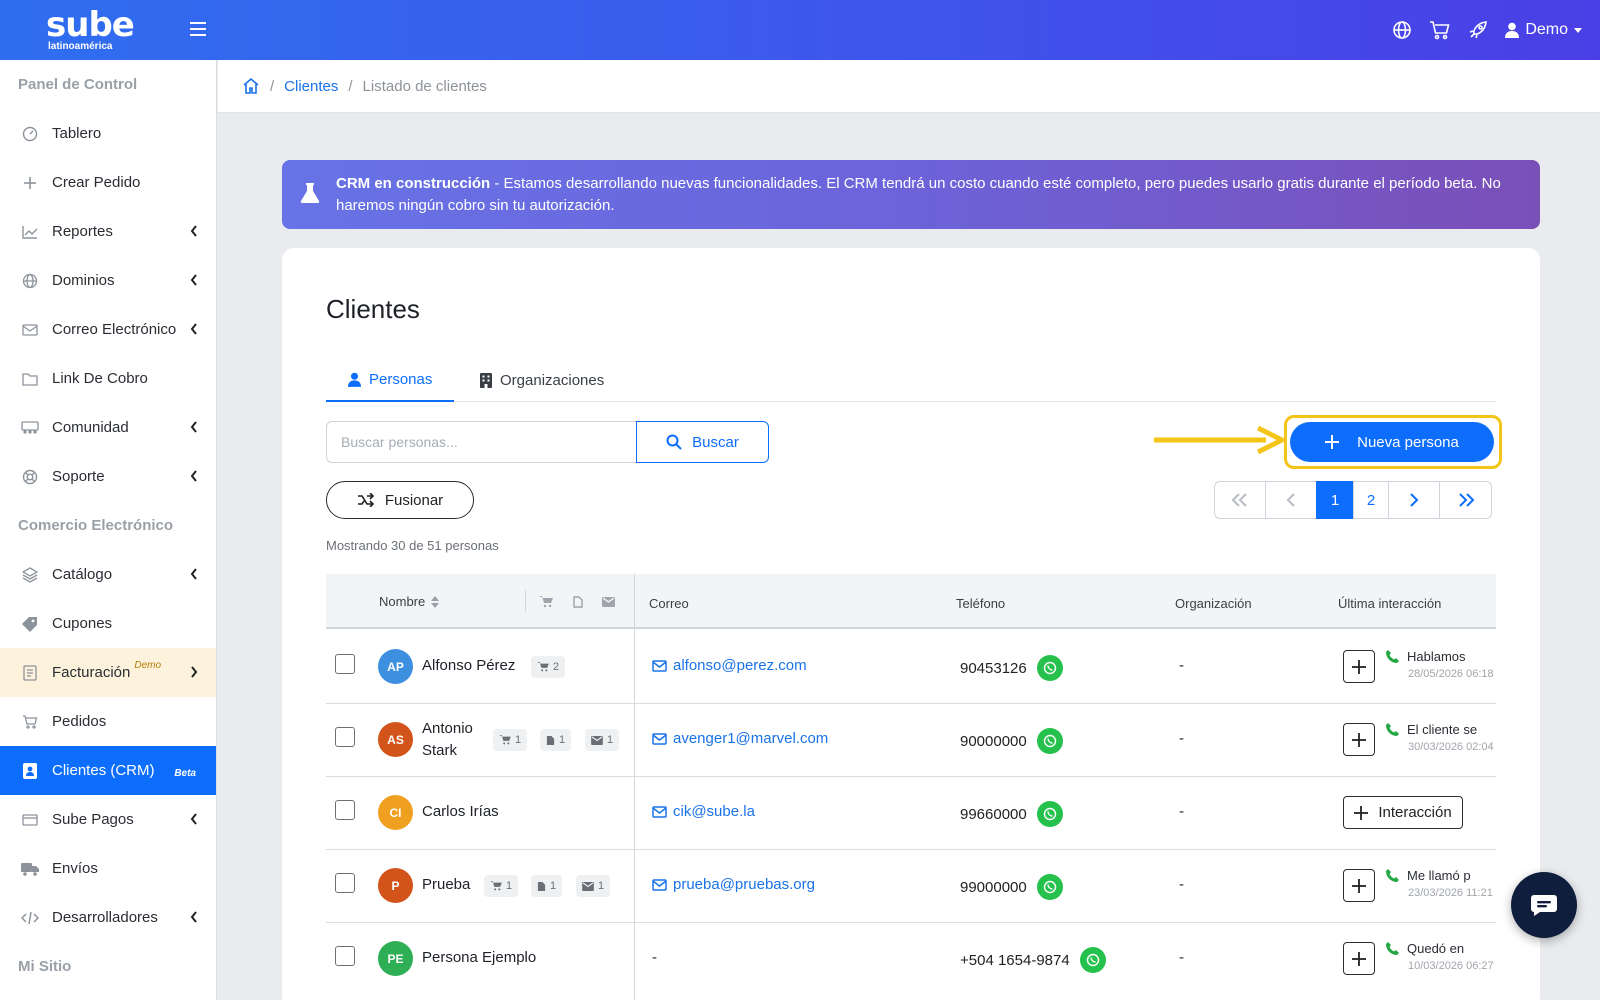  Describe the element at coordinates (715, 442) in the screenshot. I see `search-button-label: Buscar` at that location.